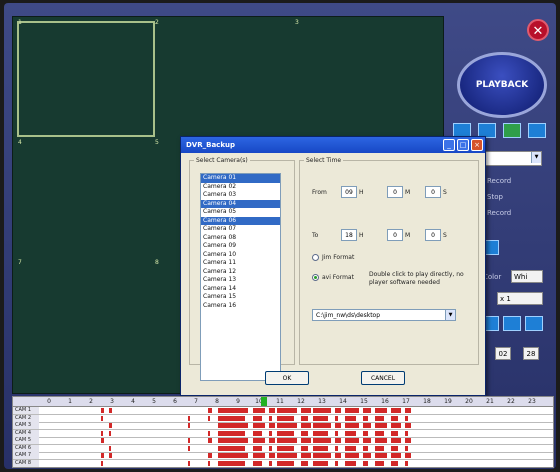 The width and height of the screenshot is (560, 472). I want to click on from-second-field: 0, so click(433, 192).